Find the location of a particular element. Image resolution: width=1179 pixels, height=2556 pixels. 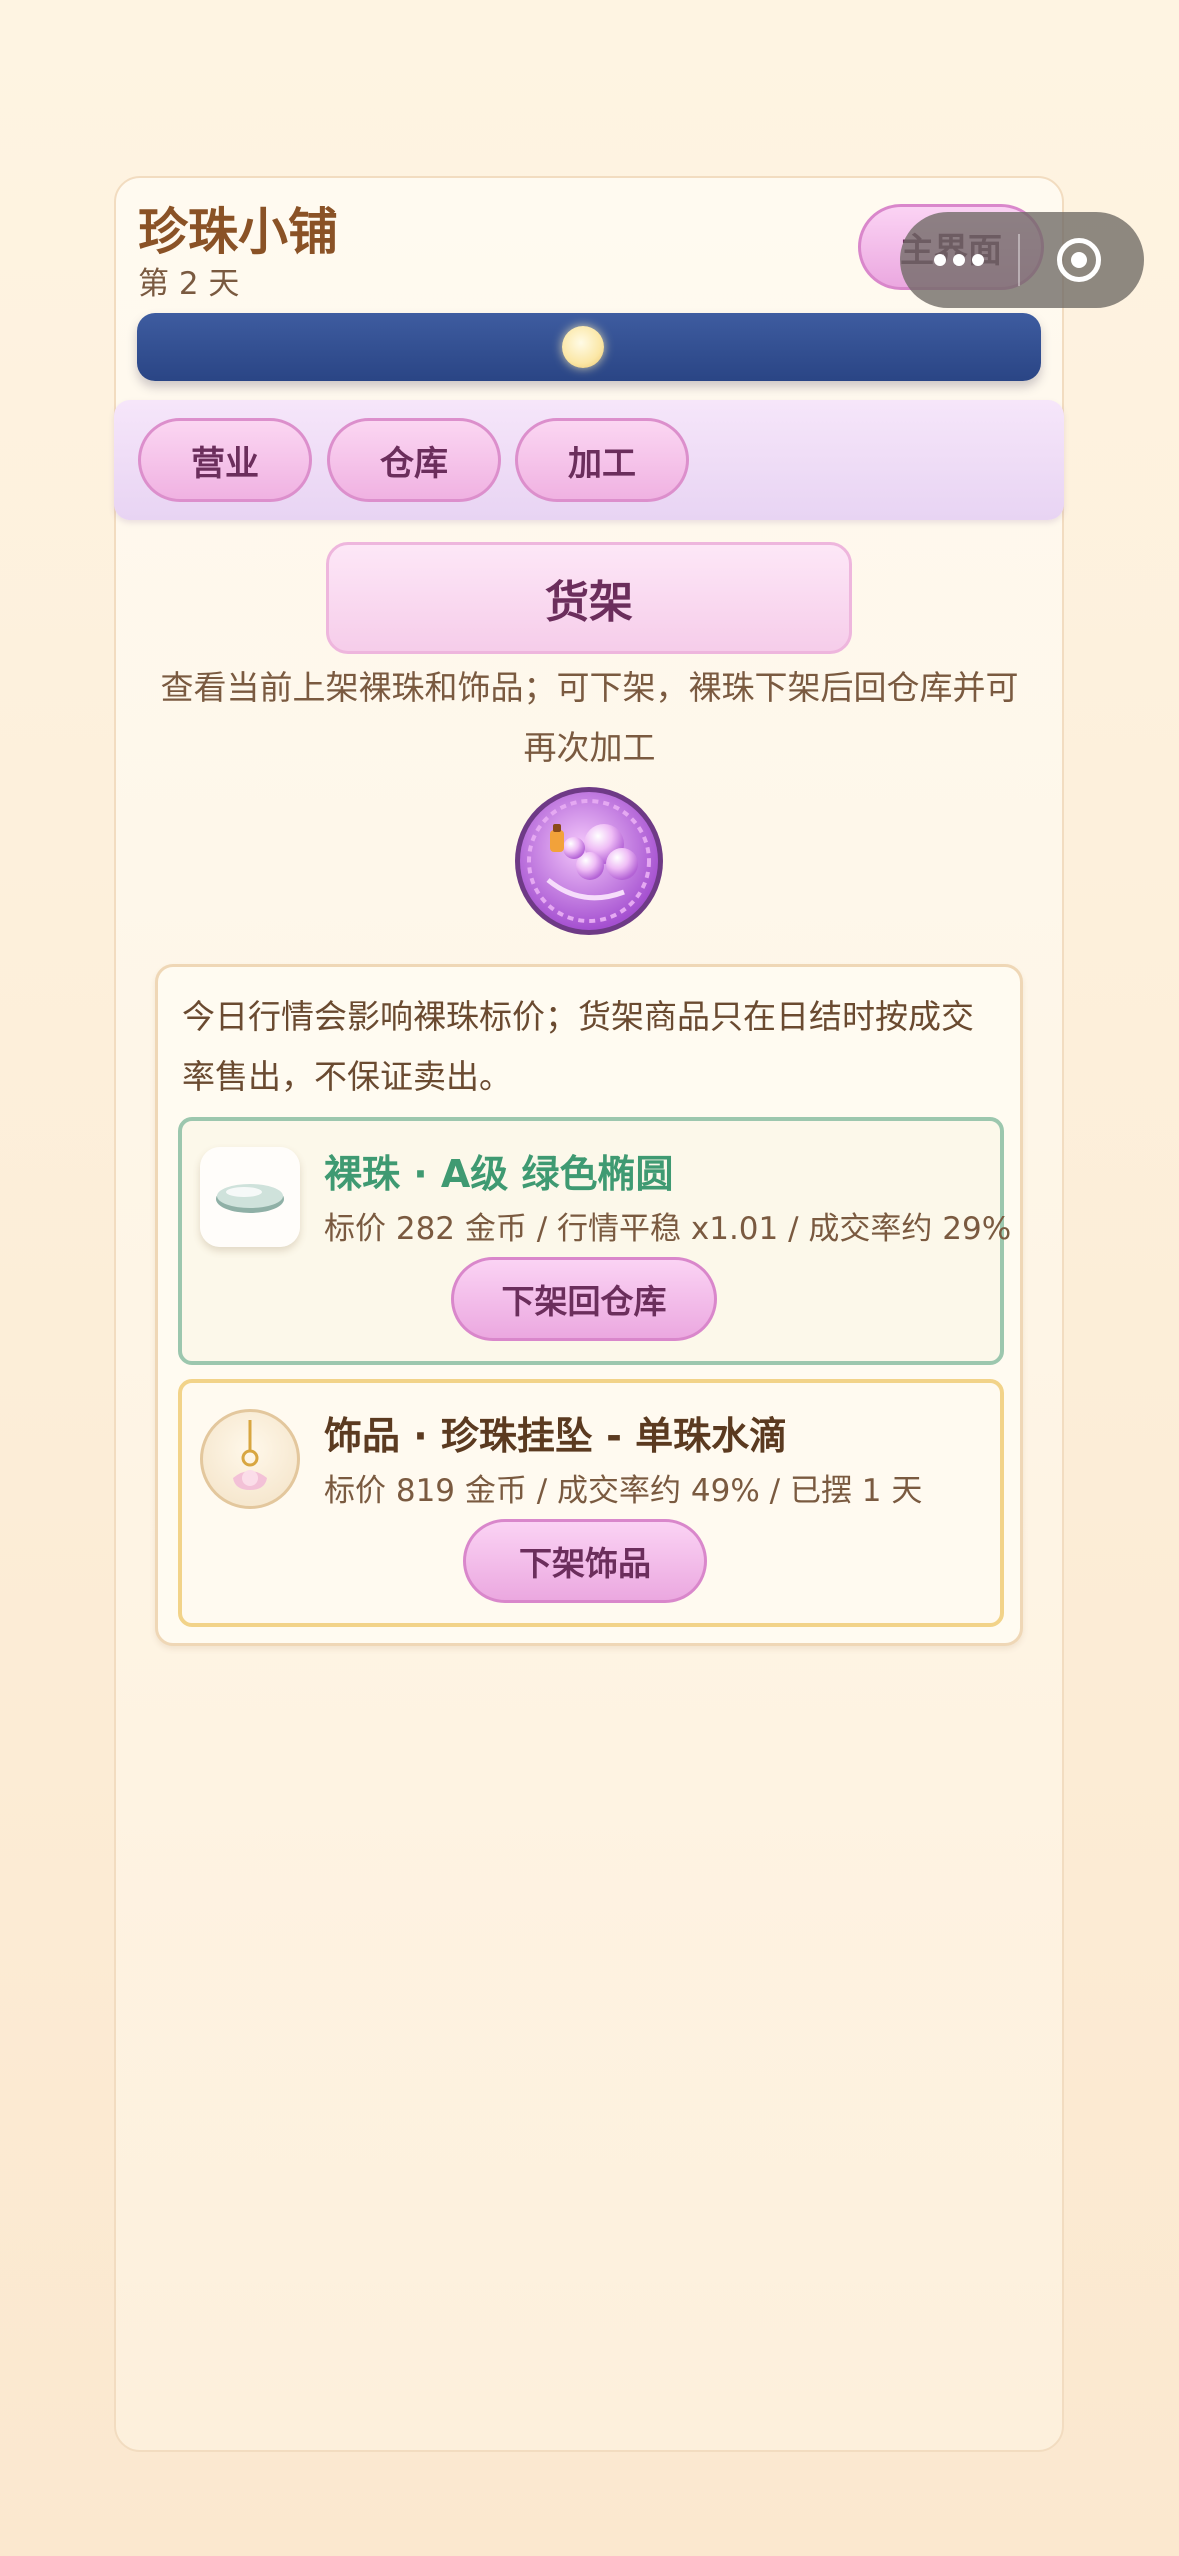

tab-processing: 加工 is located at coordinates (602, 460).